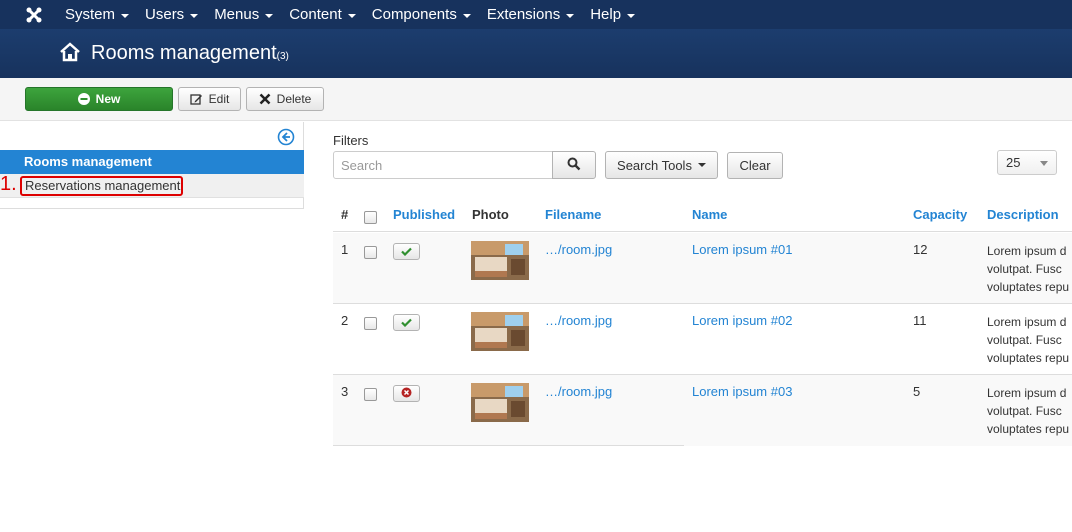  I want to click on nav-users: Users, so click(171, 14).